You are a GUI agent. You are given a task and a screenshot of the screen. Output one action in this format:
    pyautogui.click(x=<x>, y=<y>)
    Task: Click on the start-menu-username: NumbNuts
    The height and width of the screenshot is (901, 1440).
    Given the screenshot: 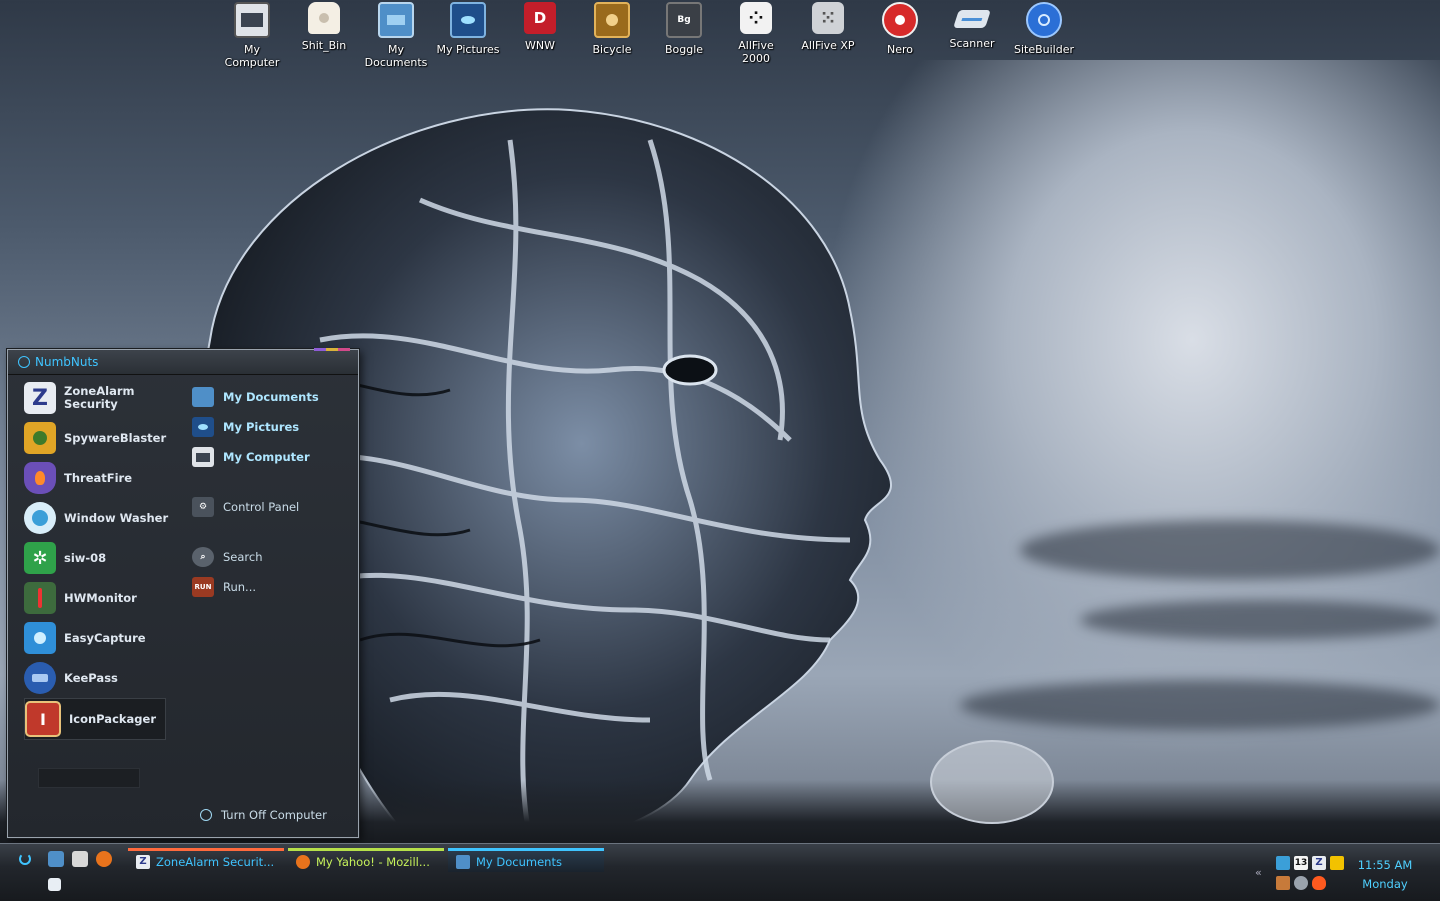 What is the action you would take?
    pyautogui.click(x=67, y=362)
    